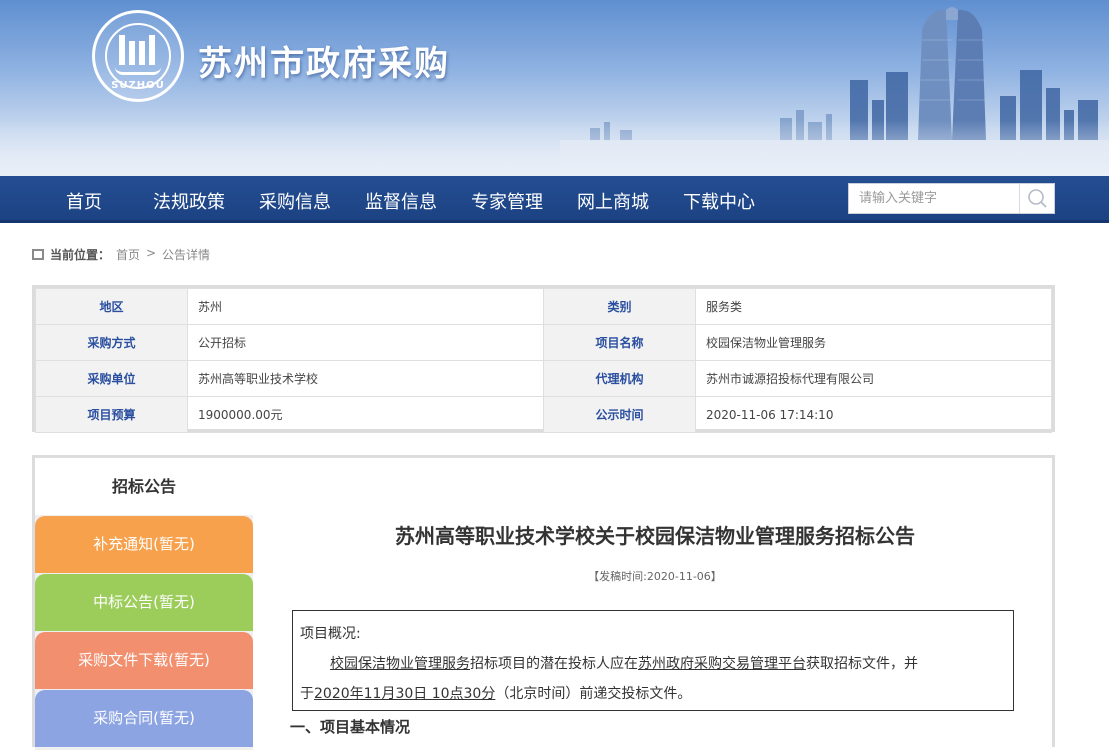 The height and width of the screenshot is (750, 1109). What do you see at coordinates (619, 414) in the screenshot?
I see `info-key: 公示时间` at bounding box center [619, 414].